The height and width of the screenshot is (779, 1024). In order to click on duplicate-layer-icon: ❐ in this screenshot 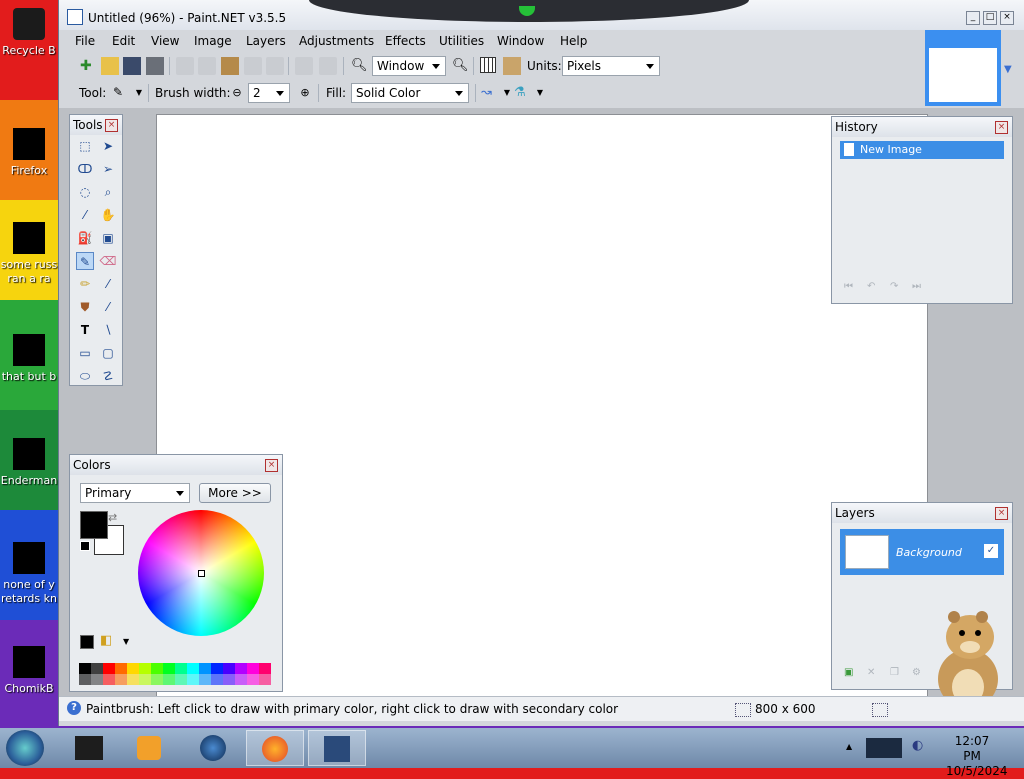, I will do `click(897, 673)`.